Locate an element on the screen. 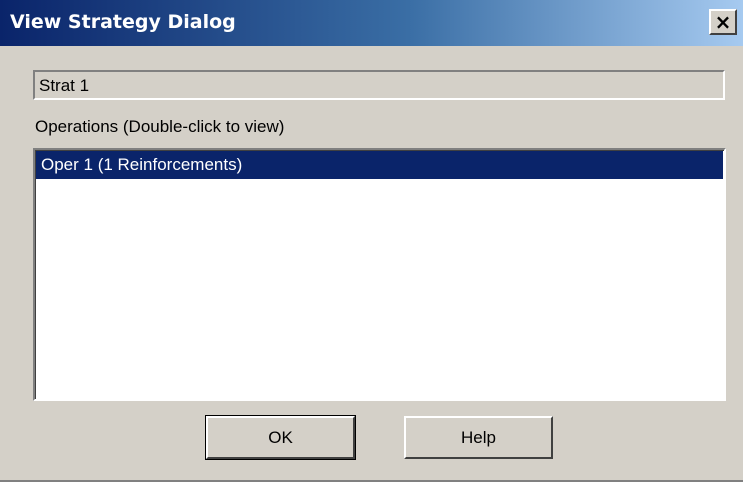 Image resolution: width=743 pixels, height=482 pixels. strategy-name-field: Strat 1 is located at coordinates (379, 85).